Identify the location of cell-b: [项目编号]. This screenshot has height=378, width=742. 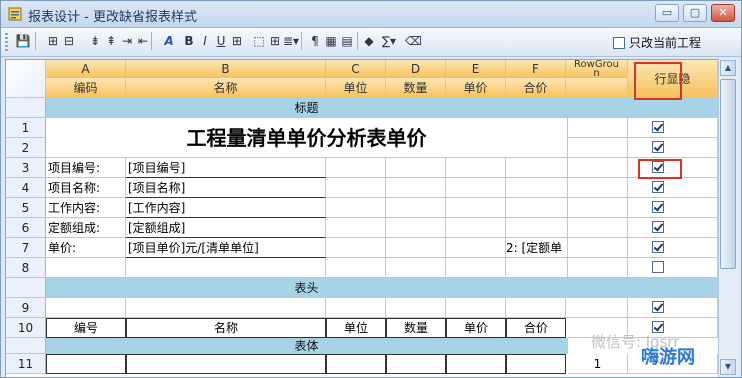
(226, 168).